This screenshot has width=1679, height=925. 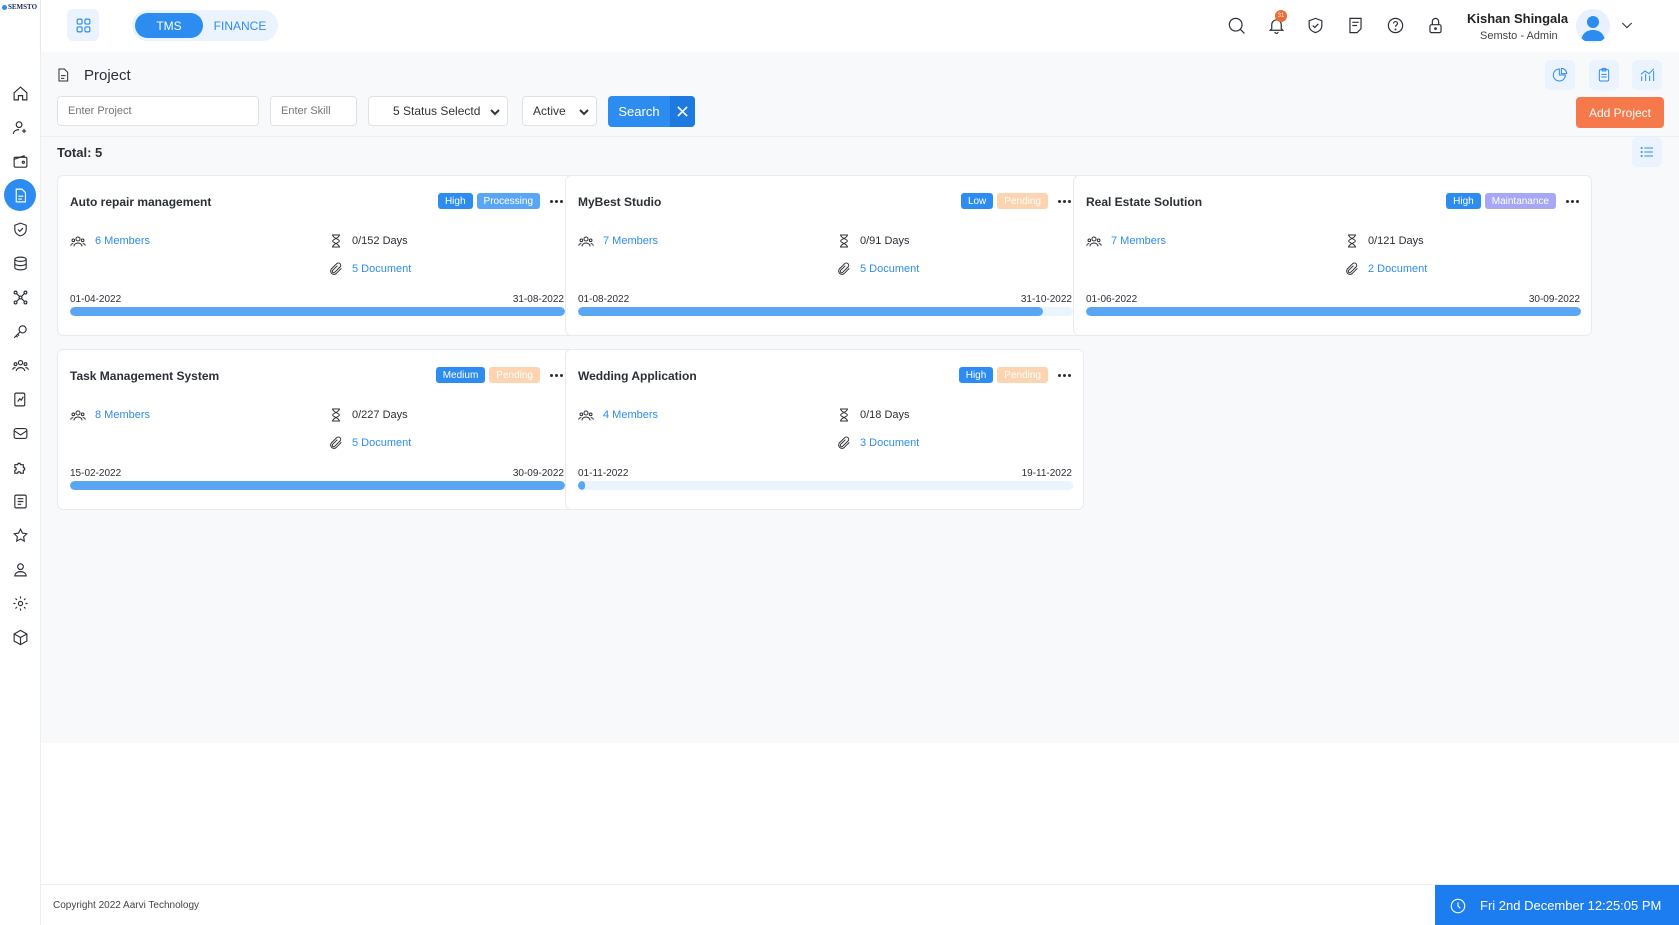 I want to click on sidebar-item-reports, so click(x=20, y=399).